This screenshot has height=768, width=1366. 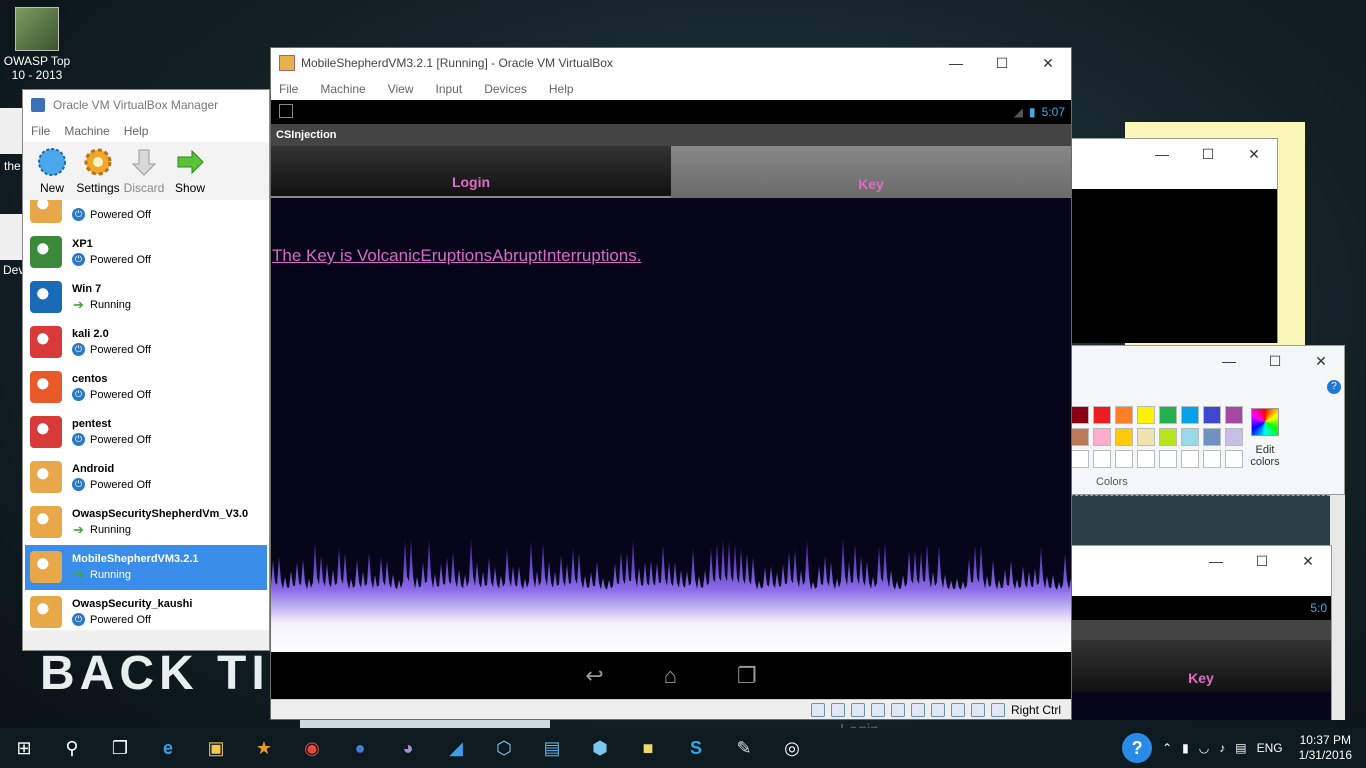 What do you see at coordinates (1201, 632) in the screenshot?
I see `background-emulator-window: — ☐ ✕ 5:0 Key` at bounding box center [1201, 632].